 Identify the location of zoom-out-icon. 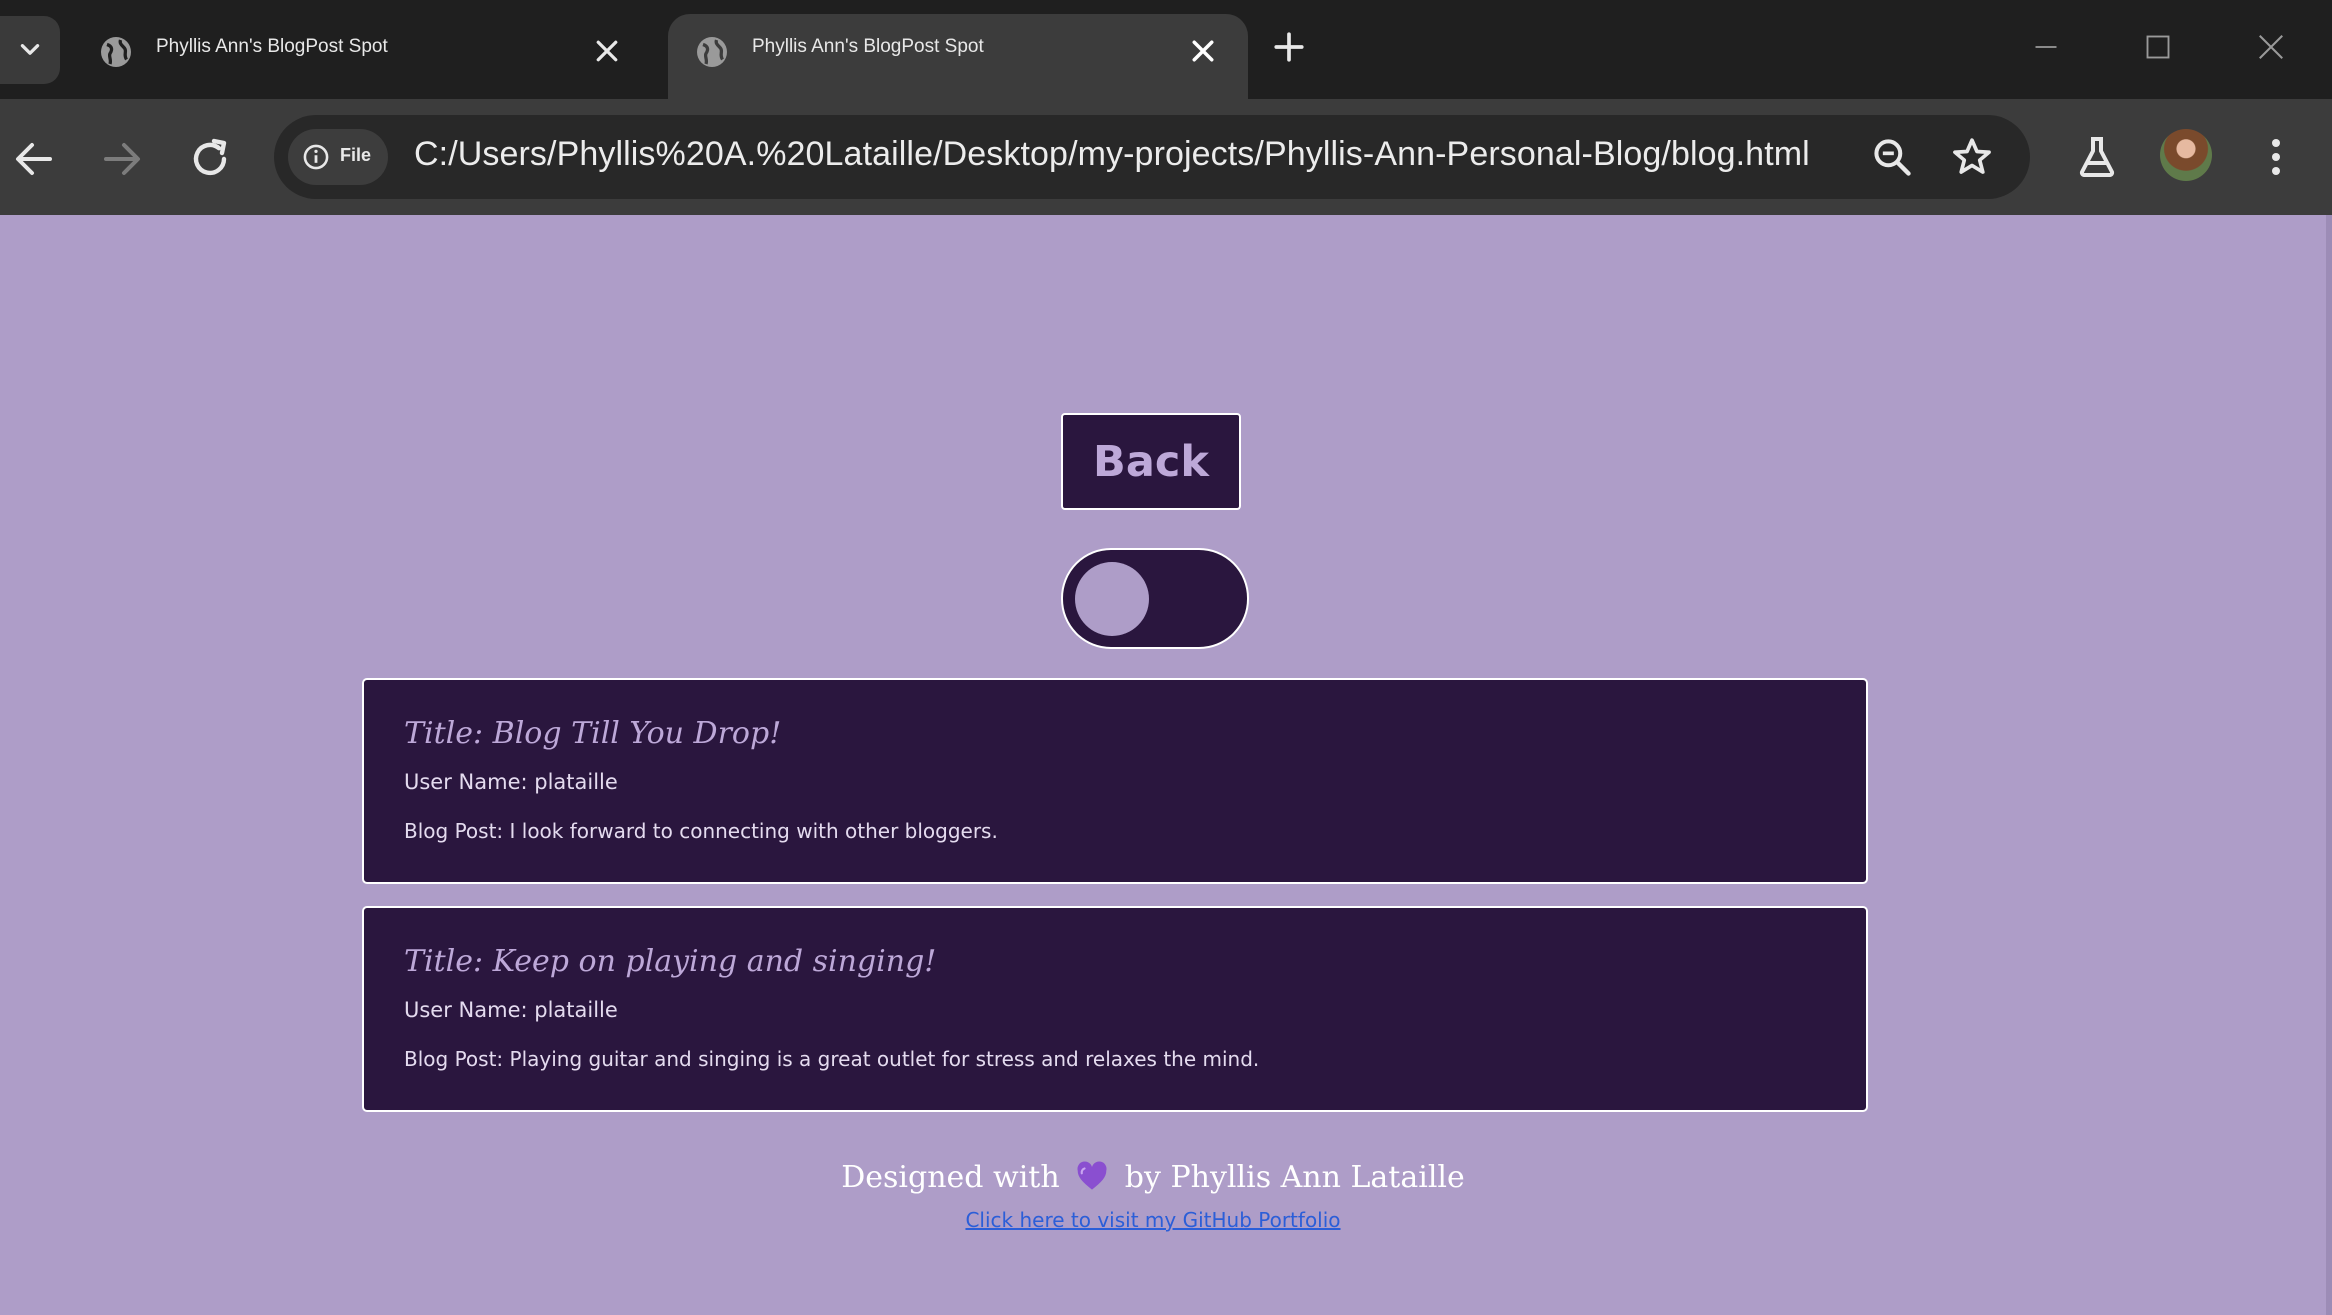
(1892, 157).